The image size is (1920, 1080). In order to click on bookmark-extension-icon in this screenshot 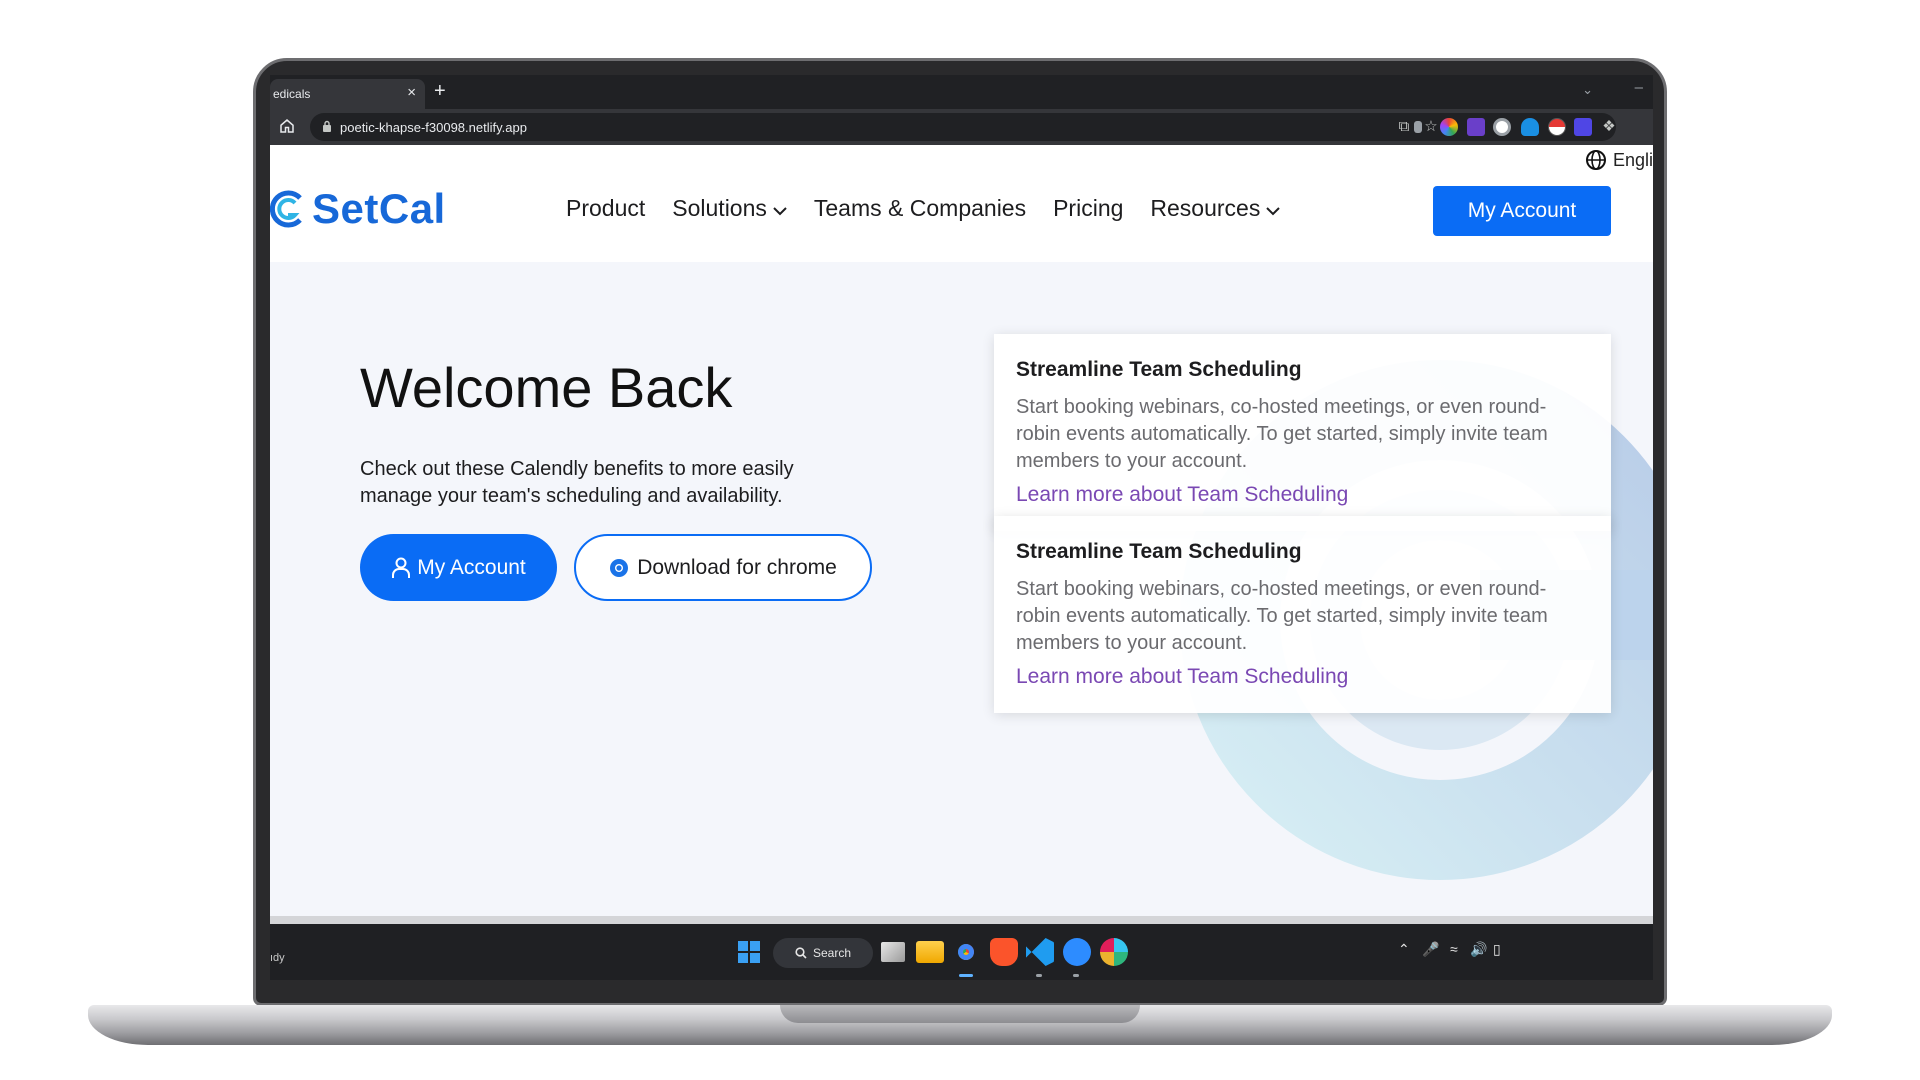, I will do `click(1583, 127)`.